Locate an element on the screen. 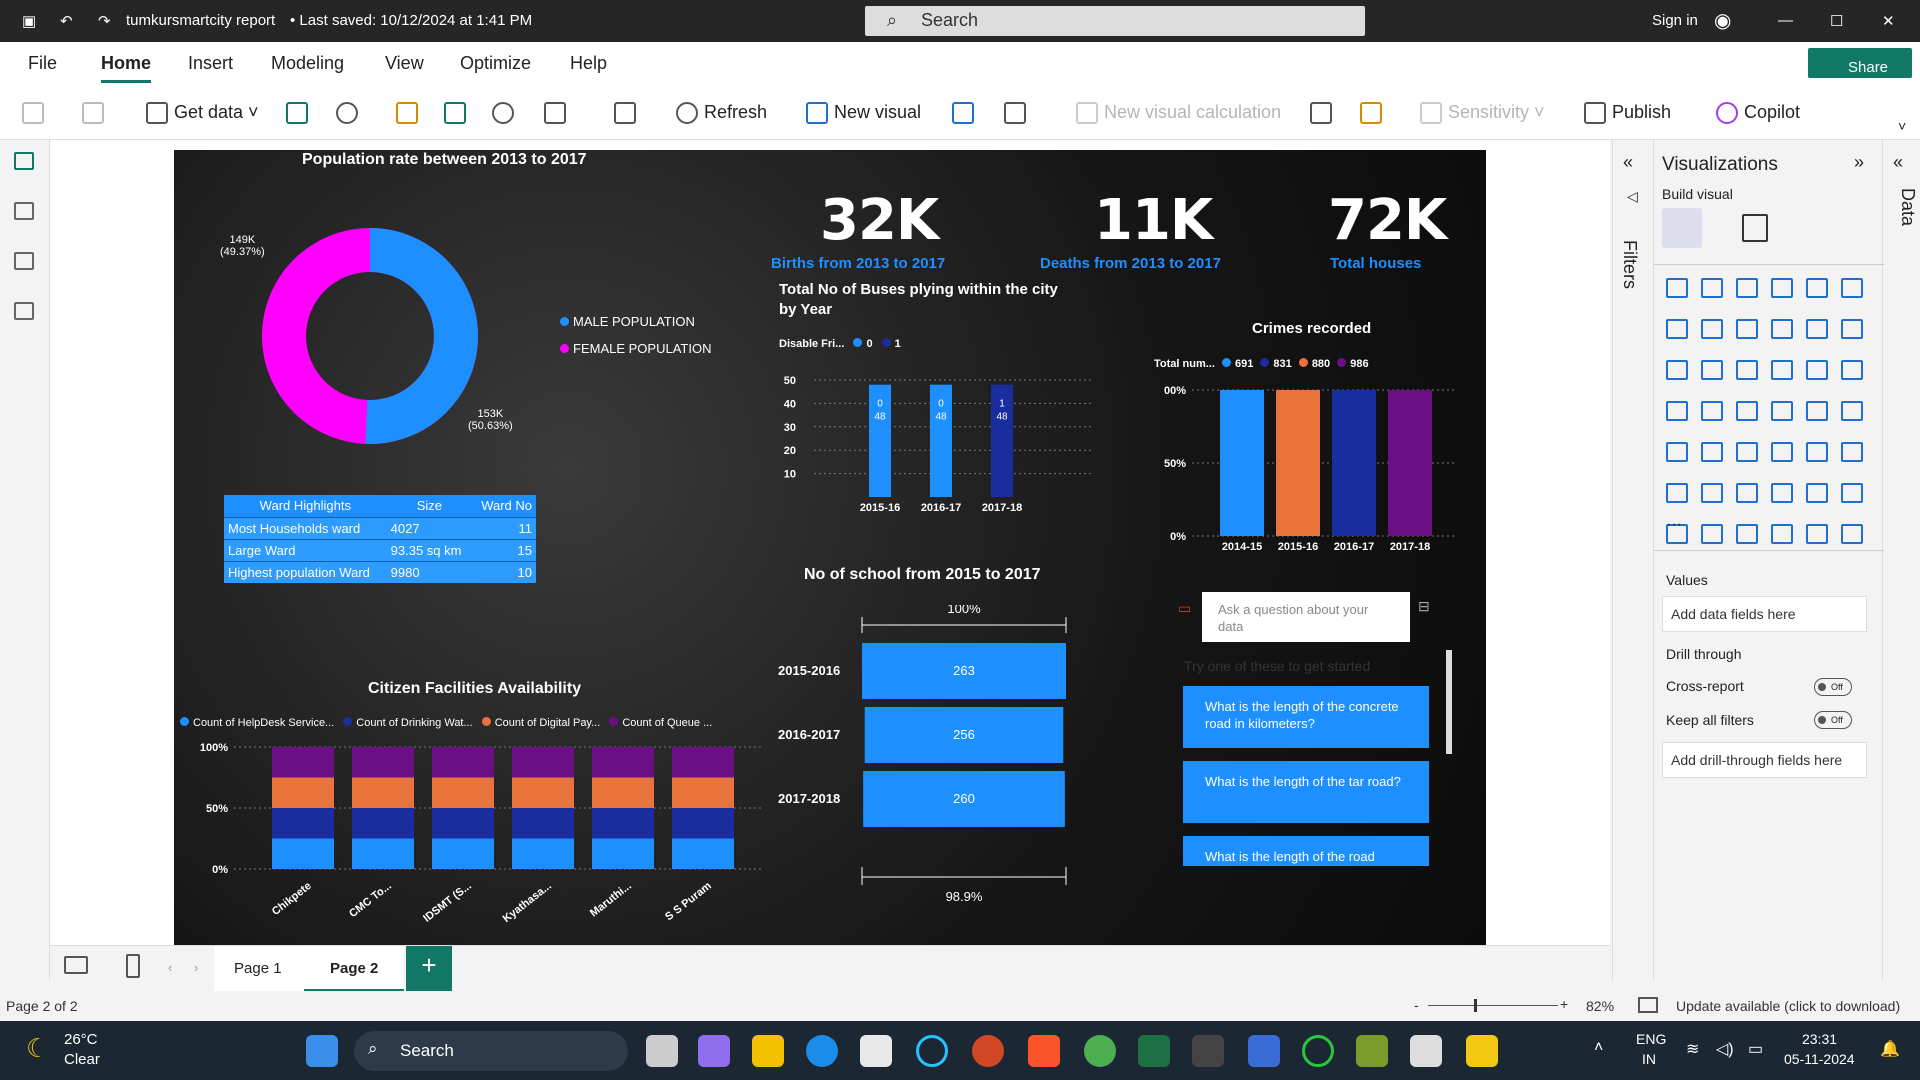  legend-female: FEMALE POPULATION is located at coordinates (635, 348).